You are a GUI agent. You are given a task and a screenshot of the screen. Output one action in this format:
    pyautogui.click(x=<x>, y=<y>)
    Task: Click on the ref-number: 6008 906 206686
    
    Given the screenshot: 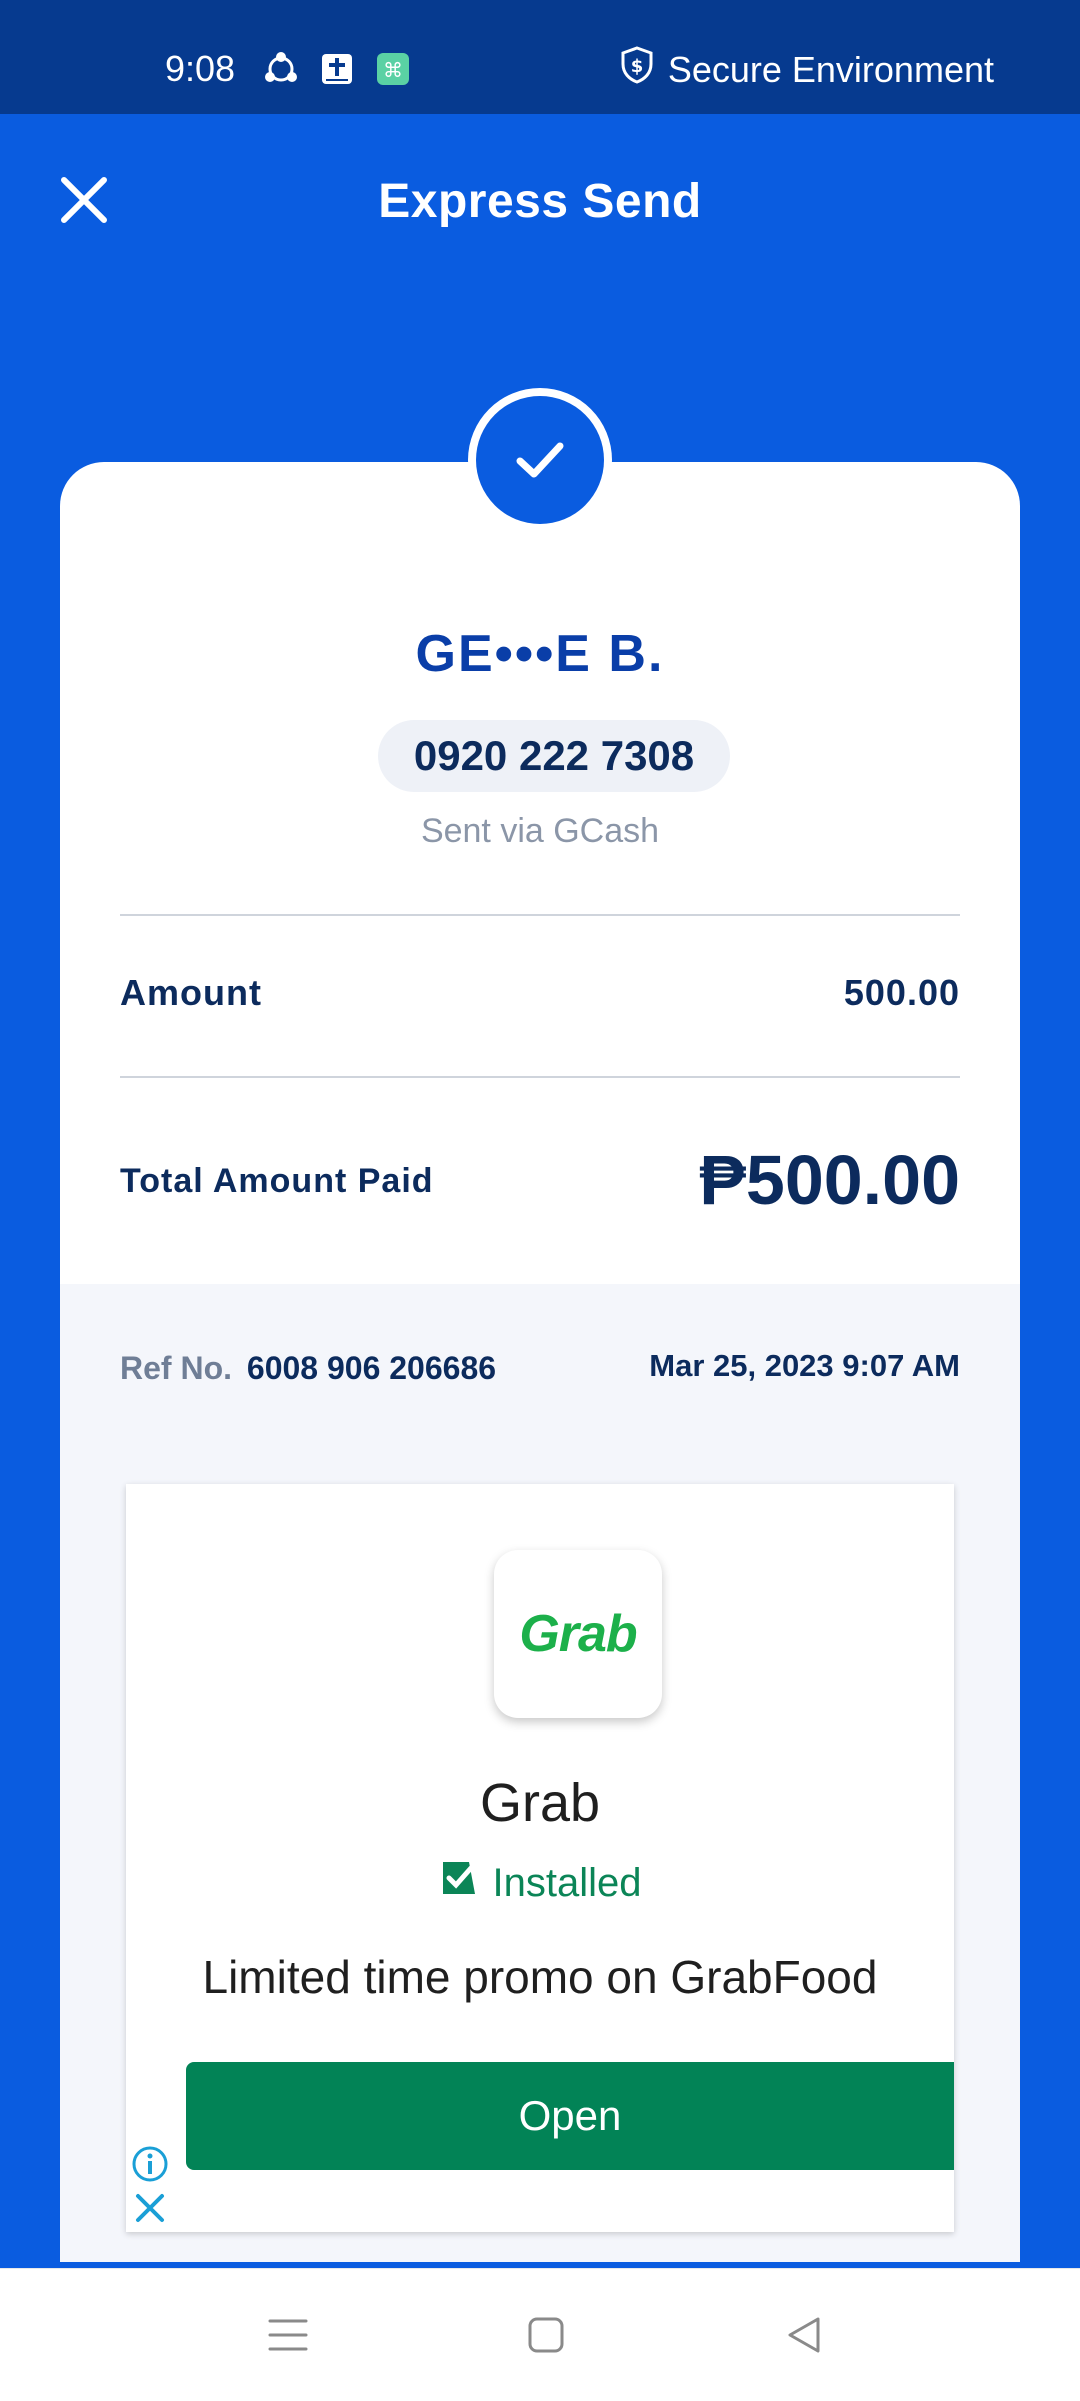 What is the action you would take?
    pyautogui.click(x=371, y=1368)
    